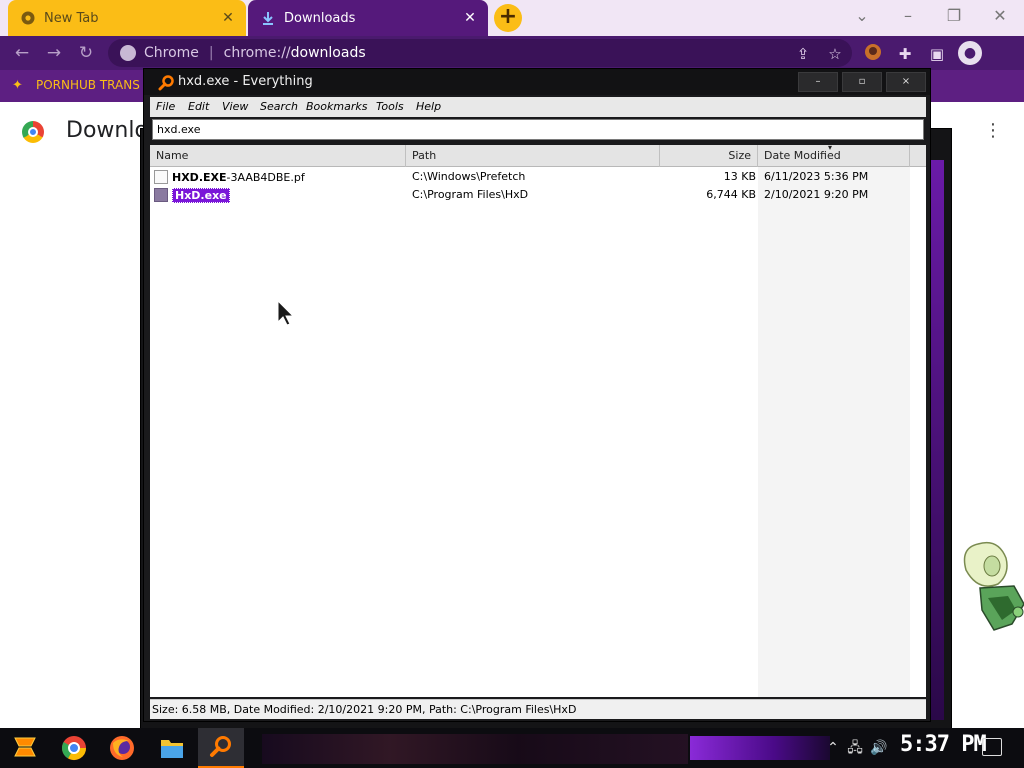  I want to click on more-menu-icon: ⋮, so click(993, 132).